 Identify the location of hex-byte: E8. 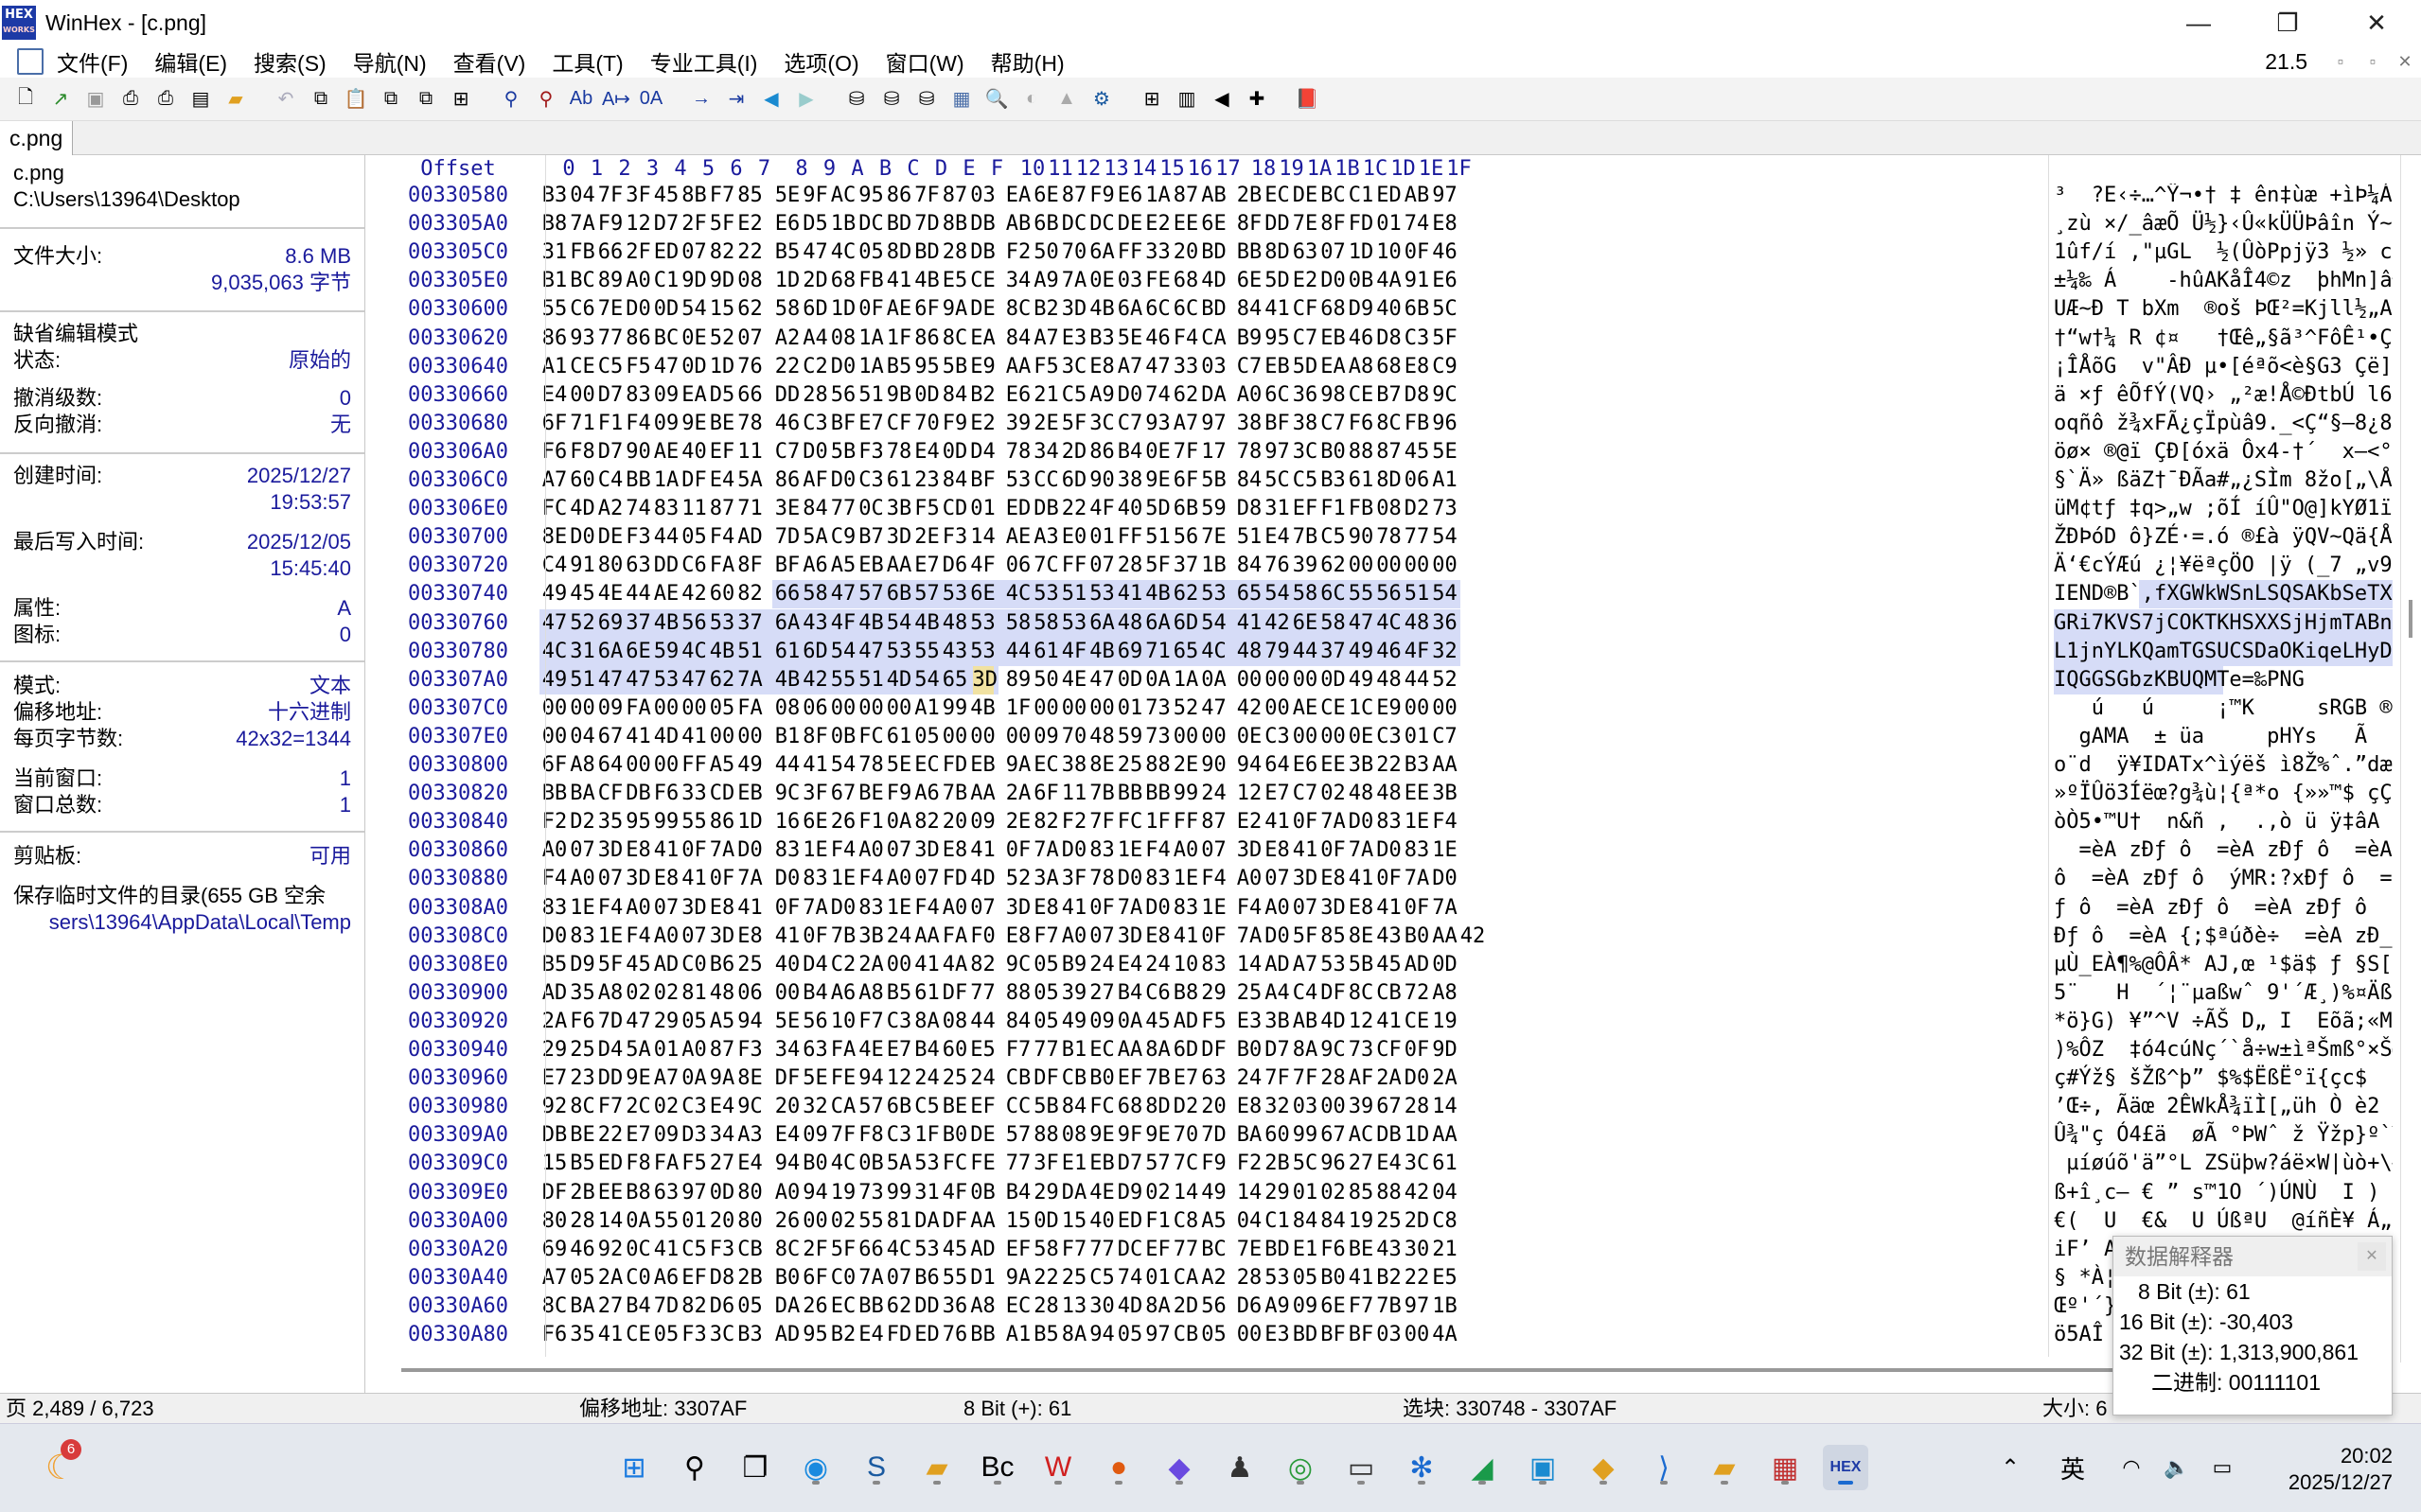
(1445, 224).